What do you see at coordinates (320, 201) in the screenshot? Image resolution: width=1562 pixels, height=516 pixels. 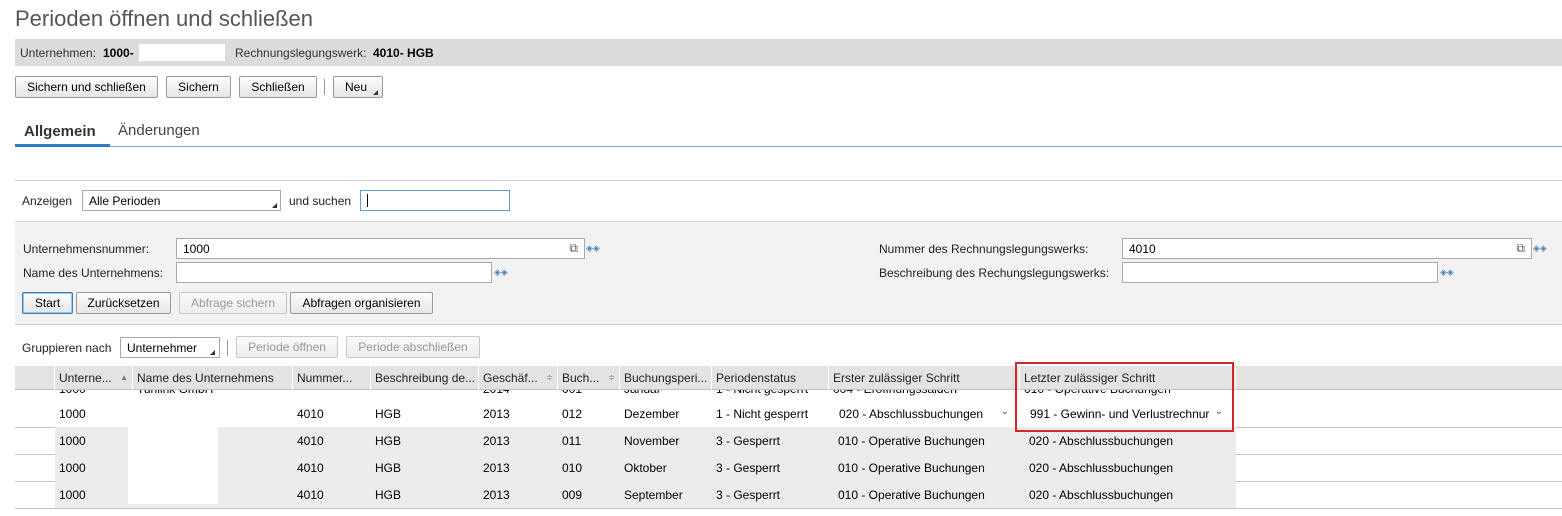 I see `and-search-label: und suchen` at bounding box center [320, 201].